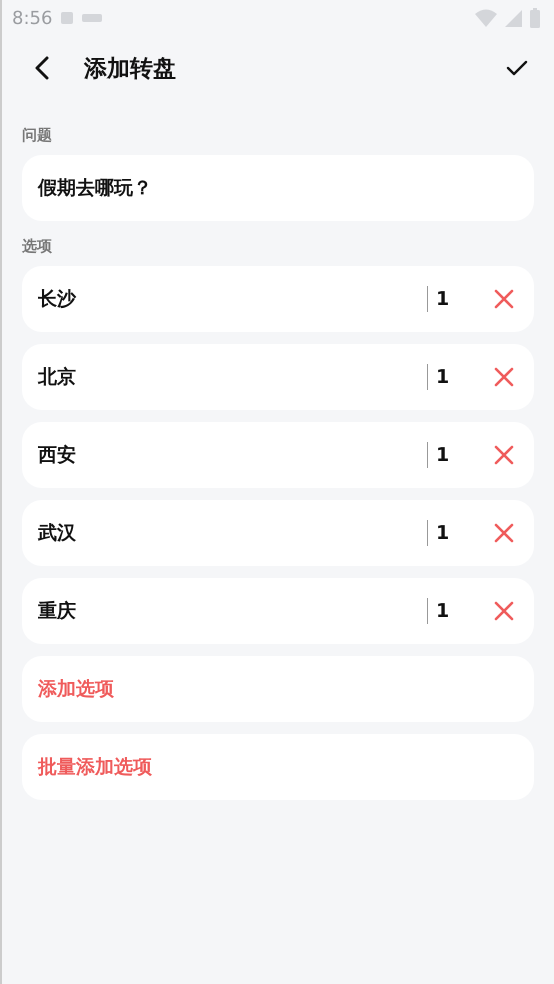  I want to click on battery-icon, so click(535, 18).